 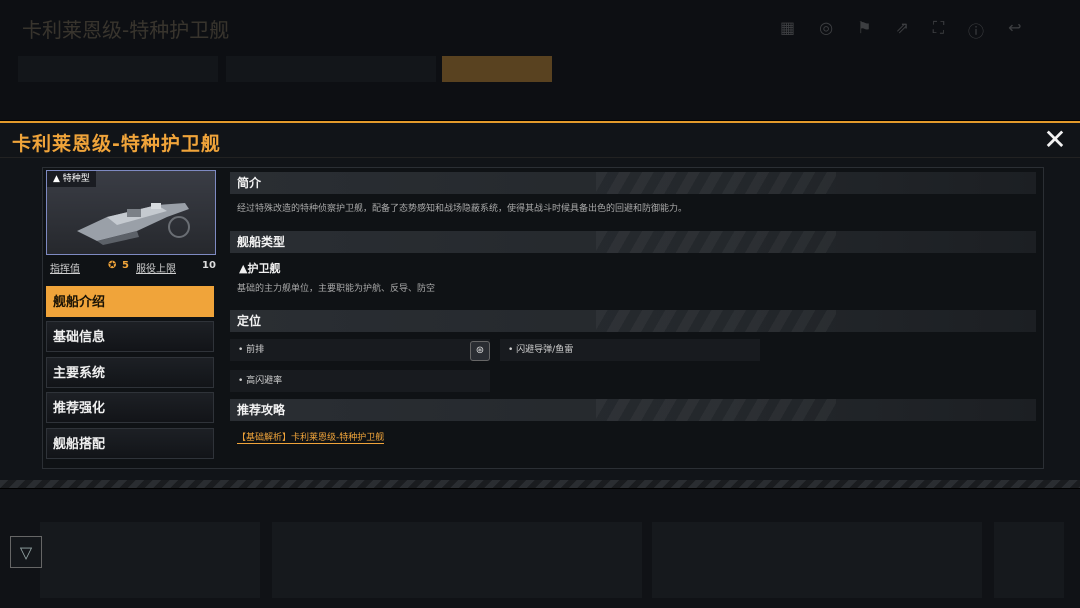 I want to click on flag-icon: ⚑, so click(x=864, y=27).